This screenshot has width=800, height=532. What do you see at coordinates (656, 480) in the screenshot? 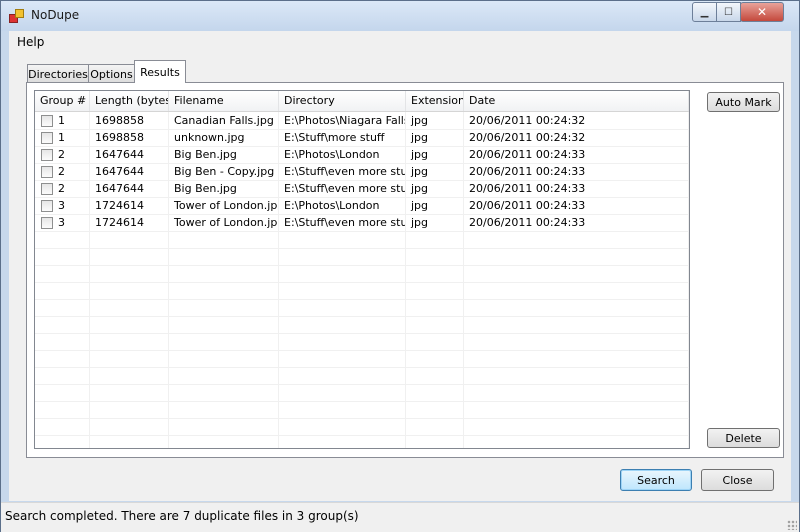
I see `search-button: Search` at bounding box center [656, 480].